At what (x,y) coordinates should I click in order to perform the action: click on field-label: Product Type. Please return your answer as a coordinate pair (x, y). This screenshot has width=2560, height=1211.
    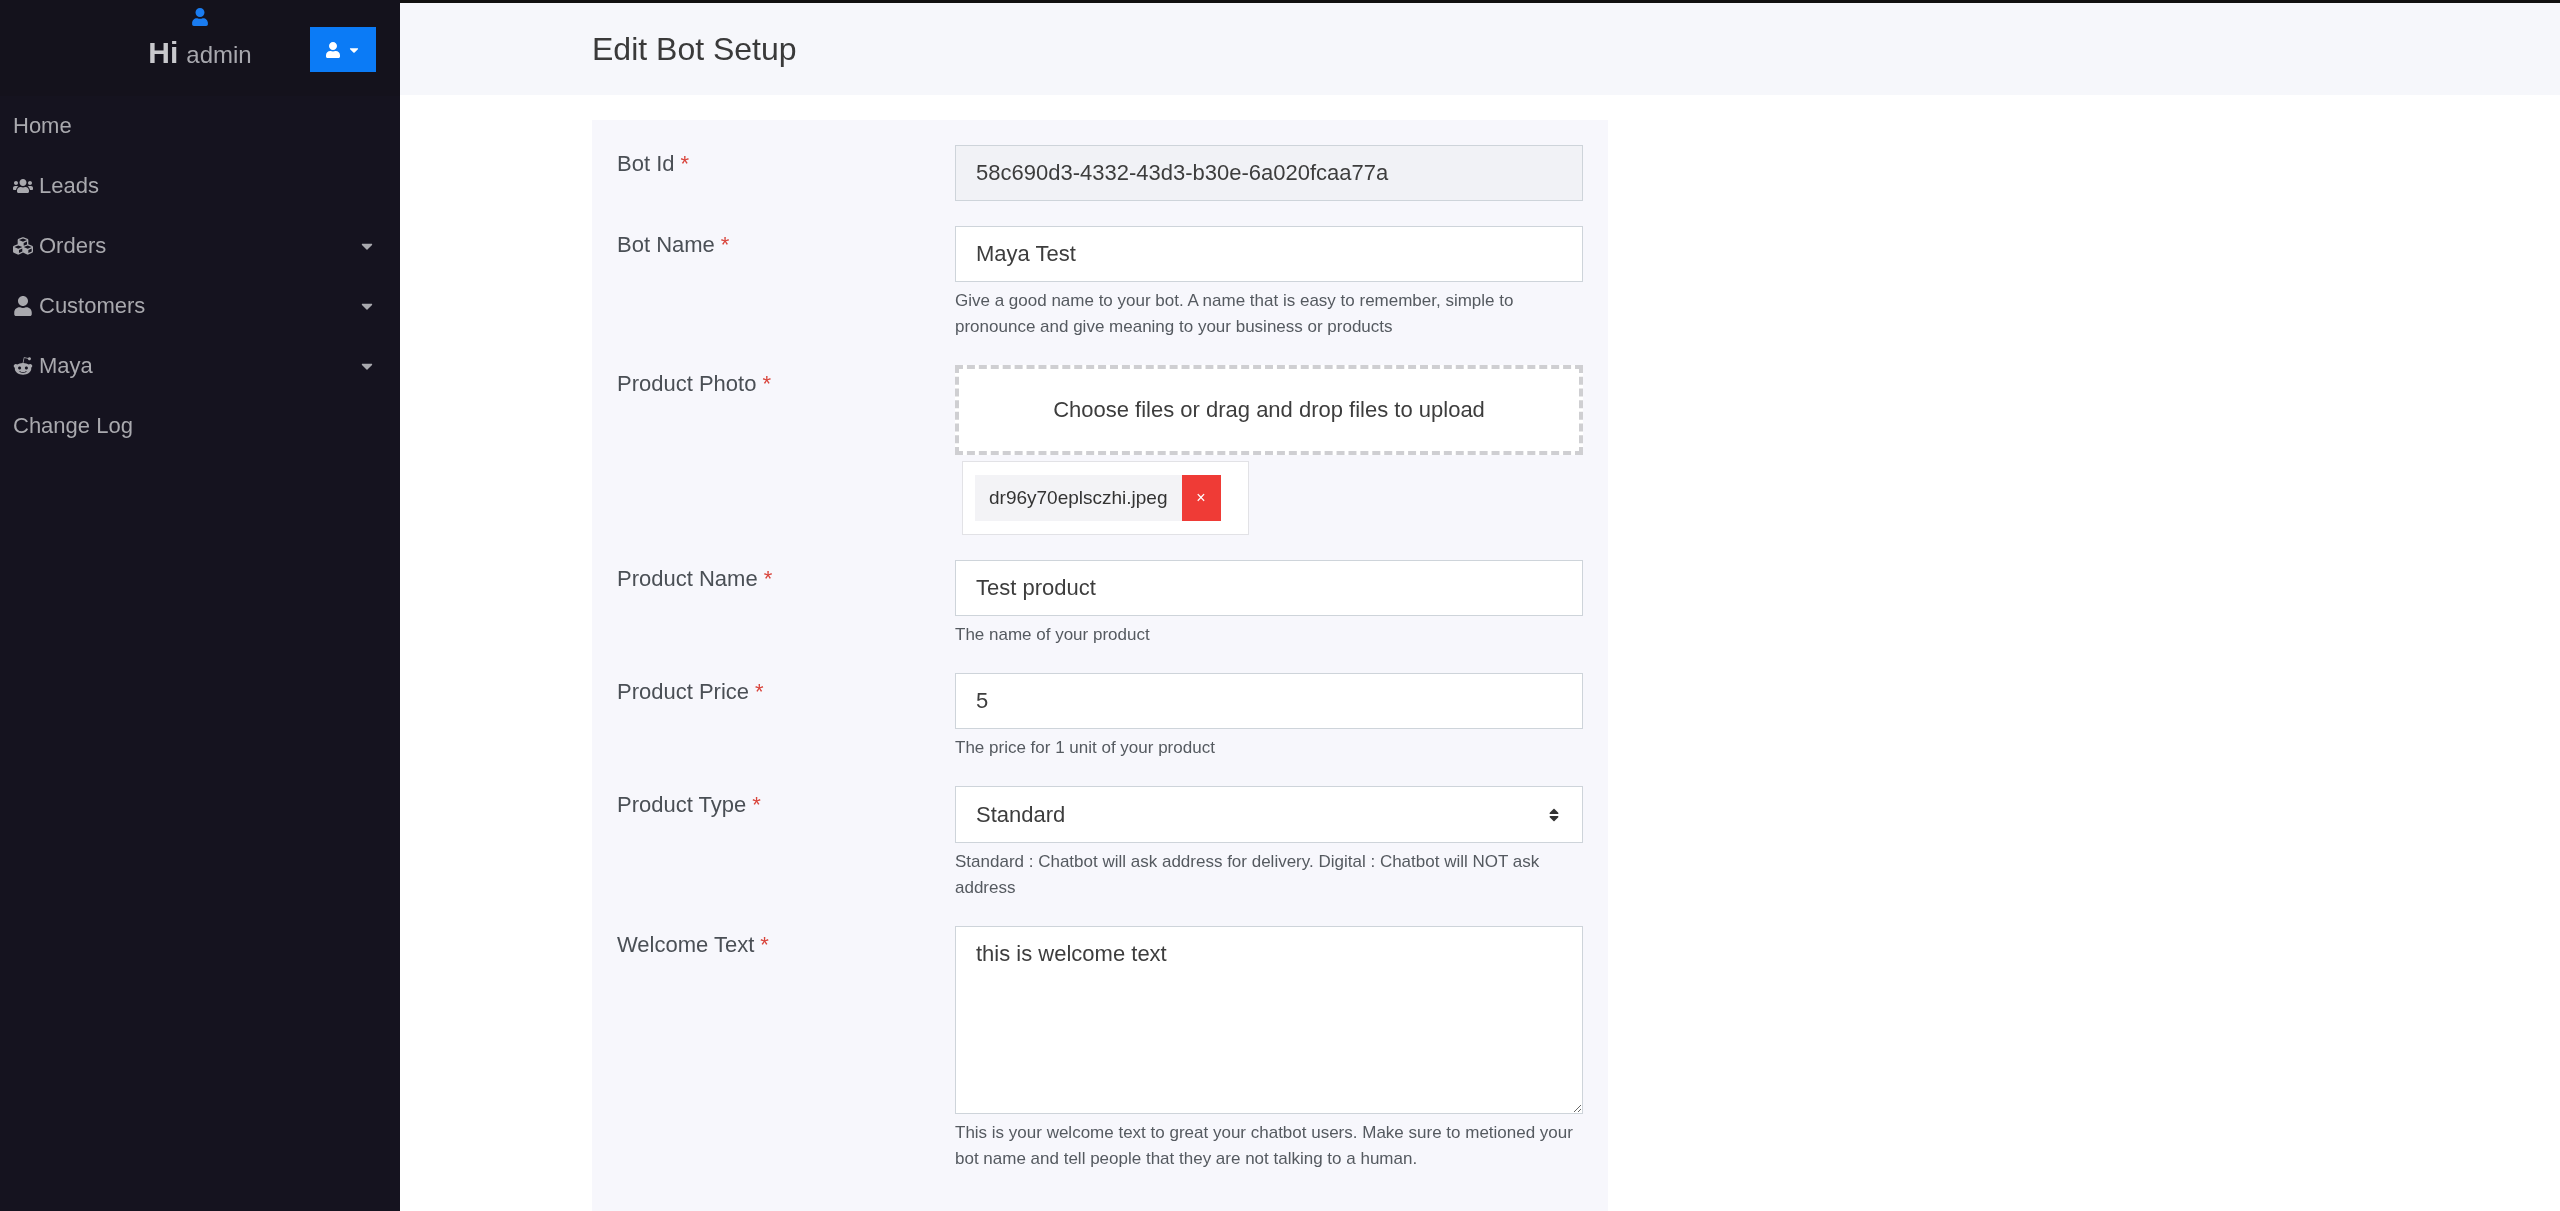
    Looking at the image, I should click on (682, 805).